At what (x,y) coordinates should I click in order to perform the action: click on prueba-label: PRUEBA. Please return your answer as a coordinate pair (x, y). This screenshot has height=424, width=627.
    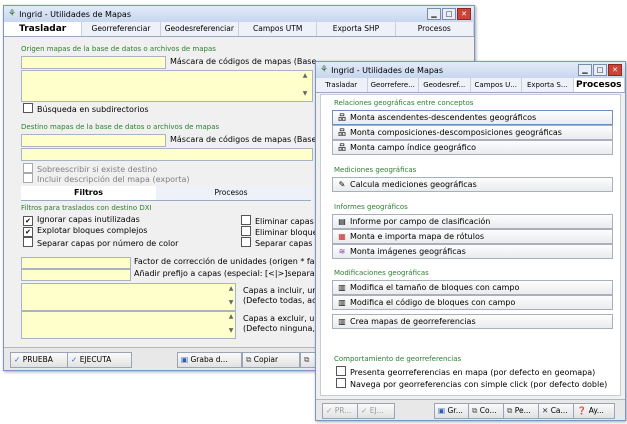
    Looking at the image, I should click on (37, 359).